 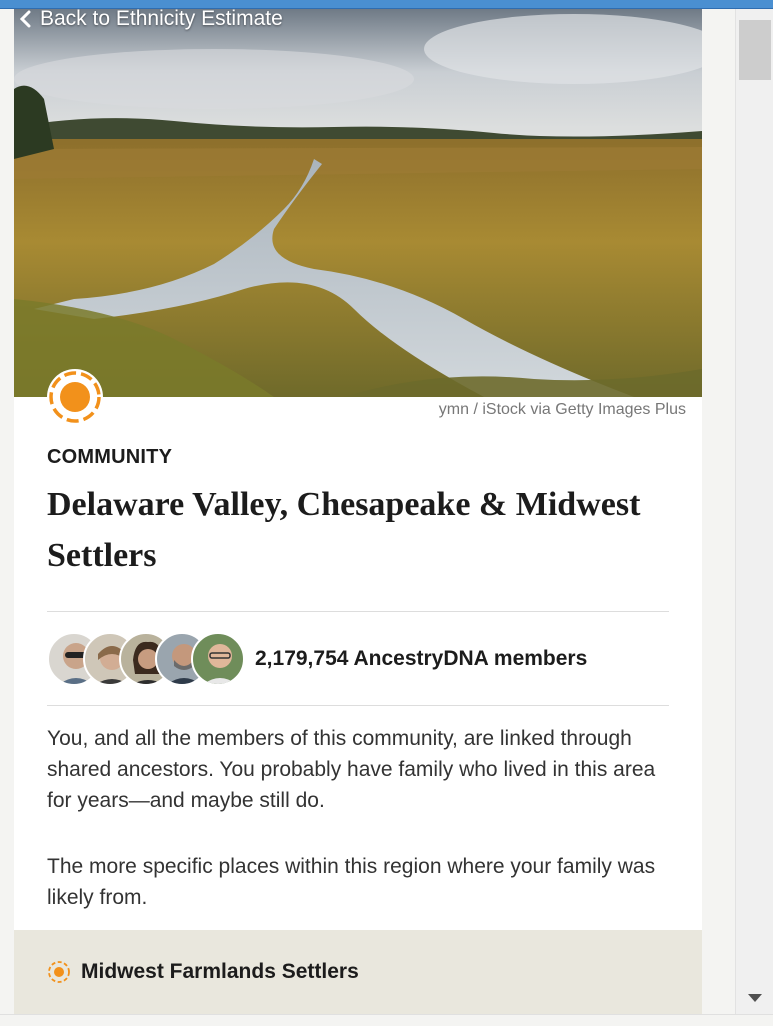 What do you see at coordinates (754, 511) in the screenshot?
I see `scrollbar` at bounding box center [754, 511].